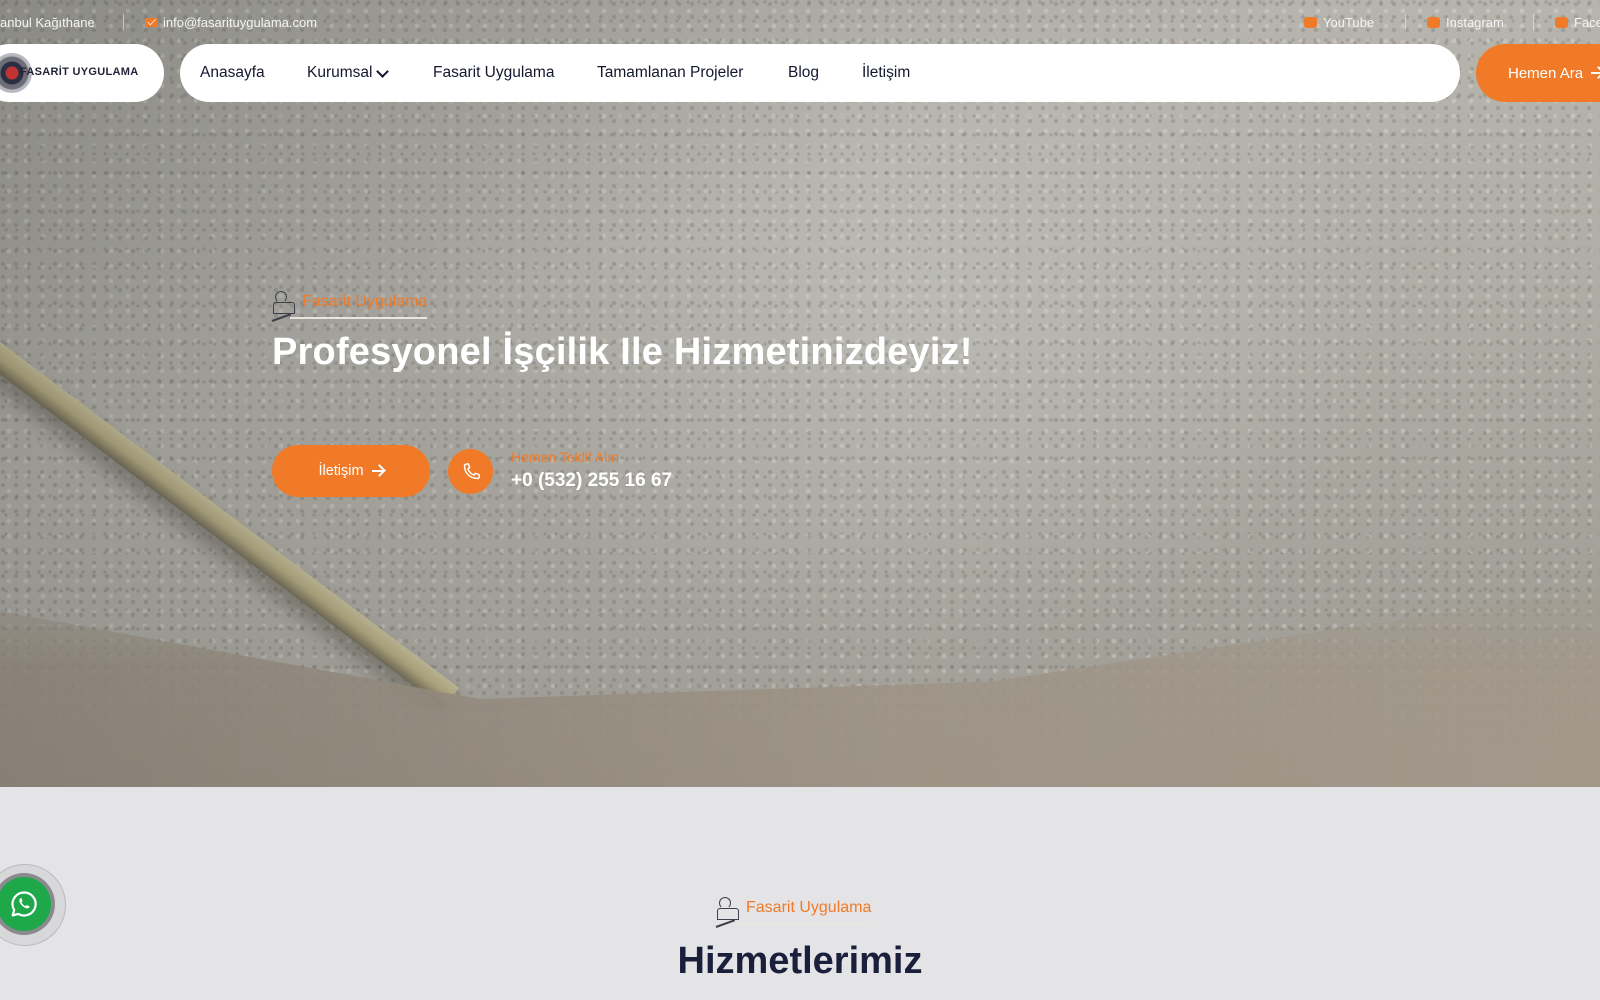 The image size is (1600, 1000). Describe the element at coordinates (565, 457) in the screenshot. I see `quote-label: Hemen Teklif Alın` at that location.